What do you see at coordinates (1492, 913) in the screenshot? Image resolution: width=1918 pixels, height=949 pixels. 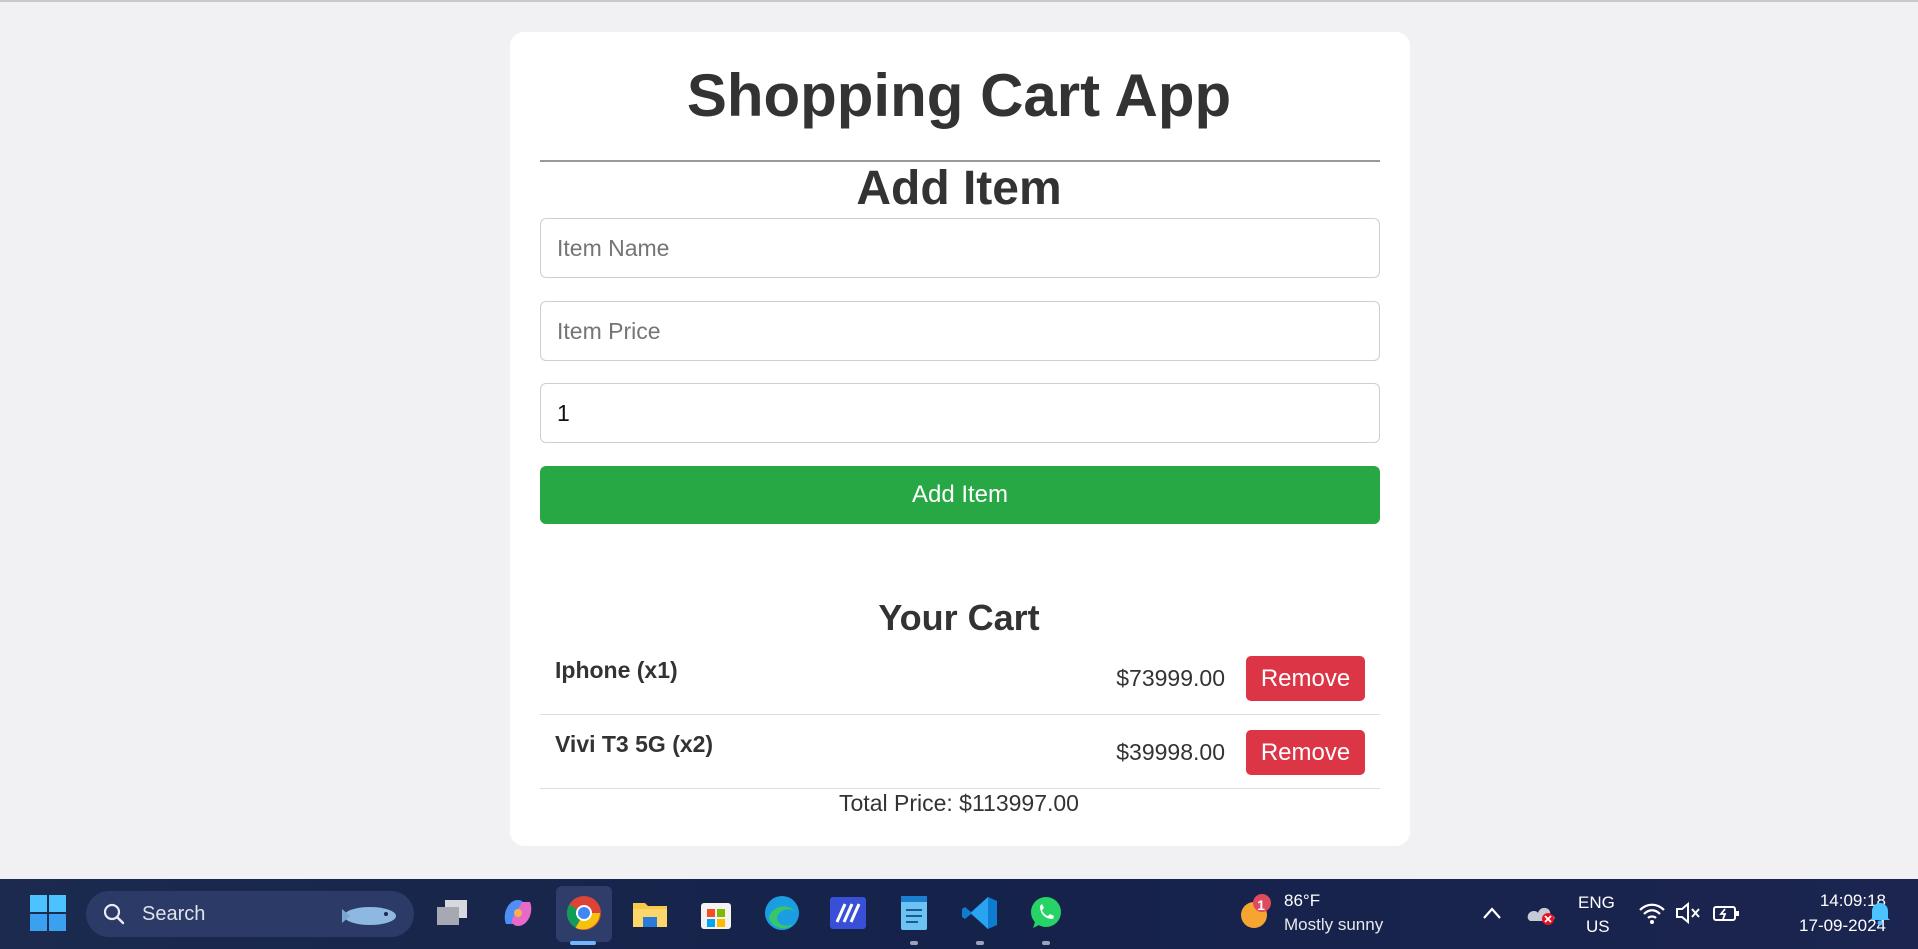 I see `chevron-up-icon` at bounding box center [1492, 913].